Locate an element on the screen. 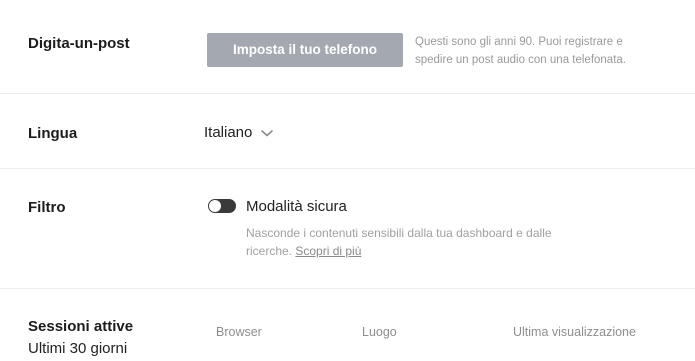 This screenshot has width=695, height=361. chevron-down-icon is located at coordinates (267, 132).